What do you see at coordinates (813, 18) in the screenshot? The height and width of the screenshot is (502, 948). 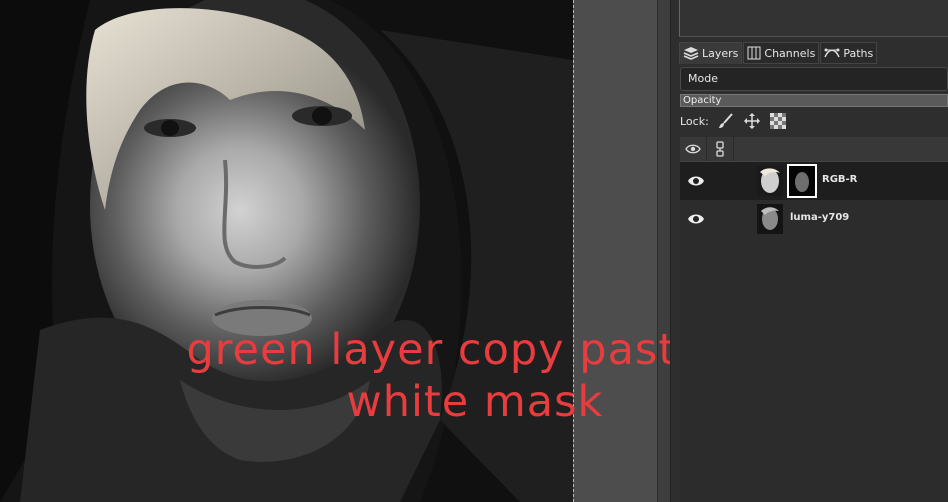 I see `dock-top-area` at bounding box center [813, 18].